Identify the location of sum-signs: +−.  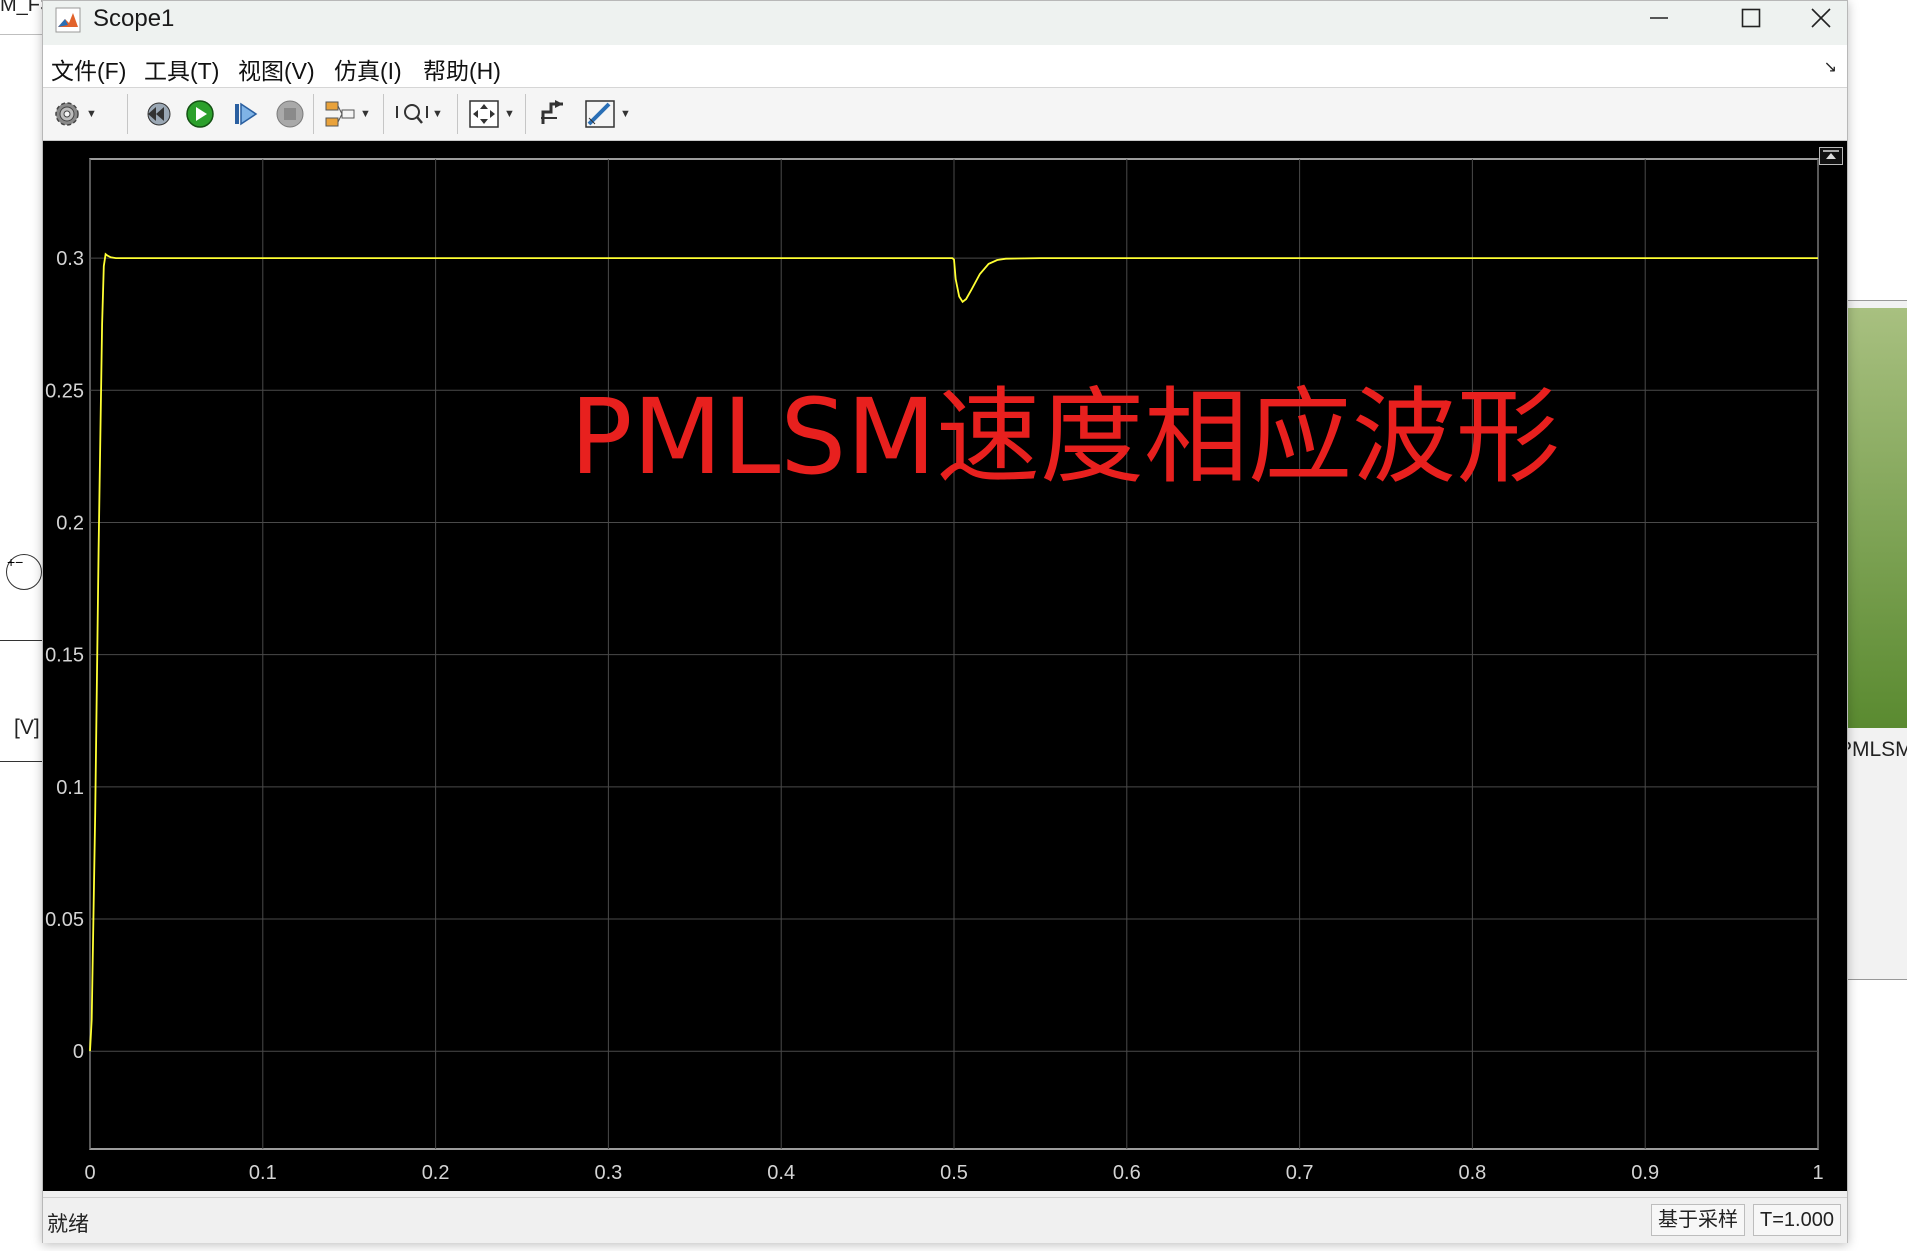
(15, 562).